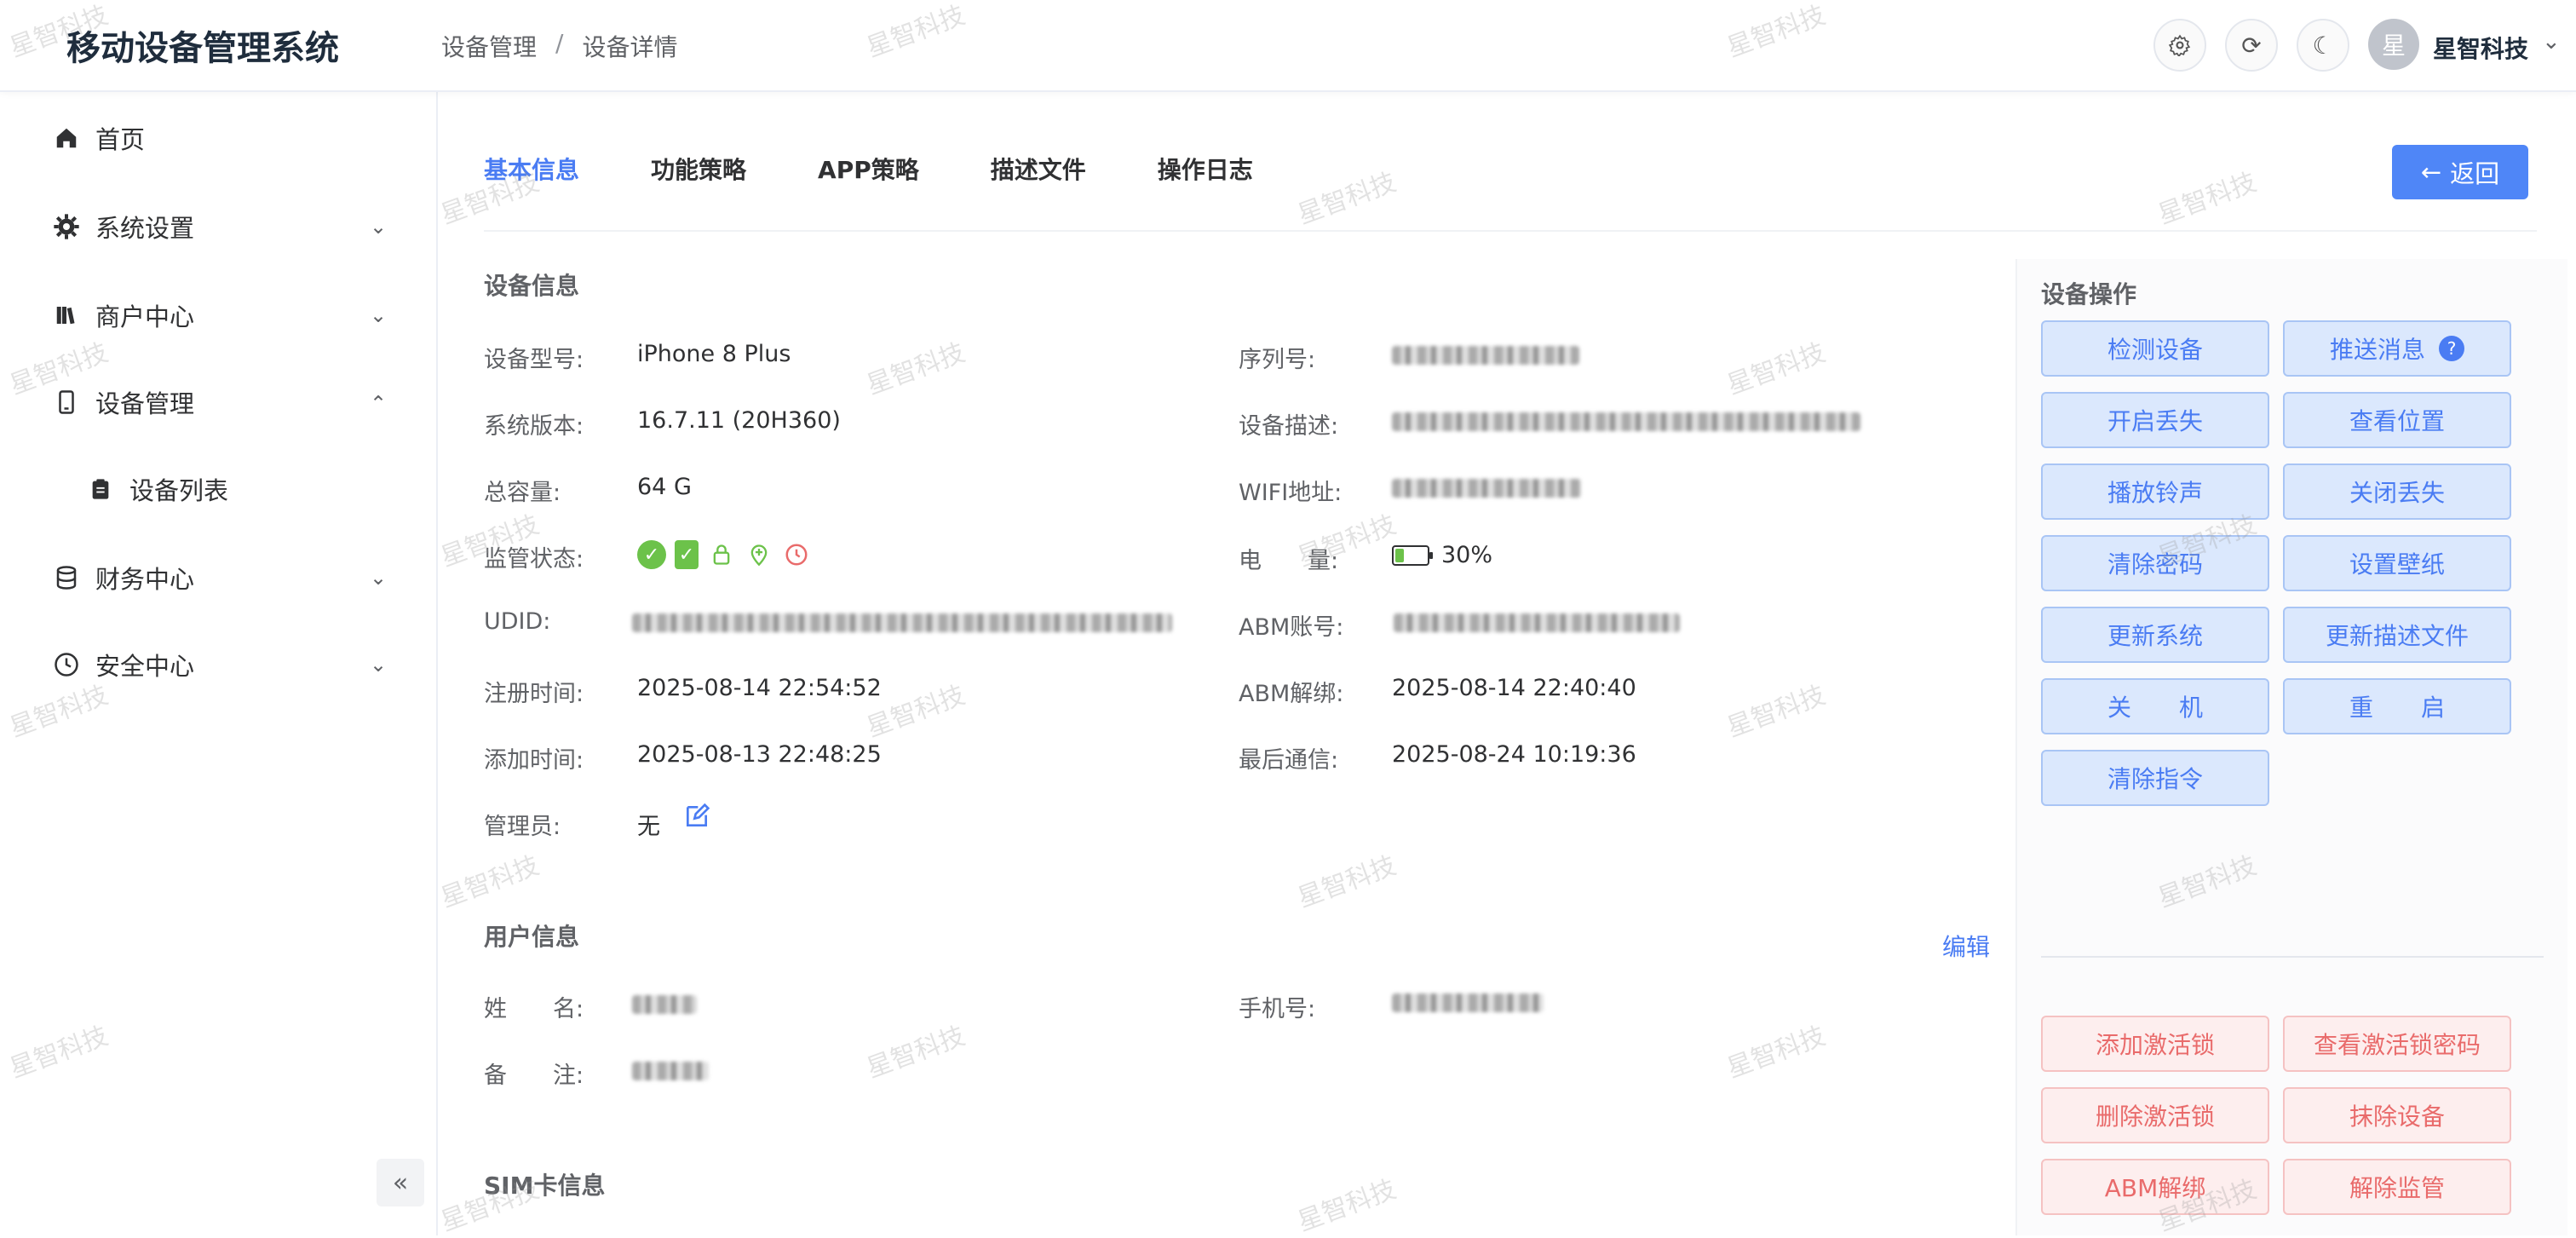  I want to click on app-title: 移动设备管理系统, so click(203, 48).